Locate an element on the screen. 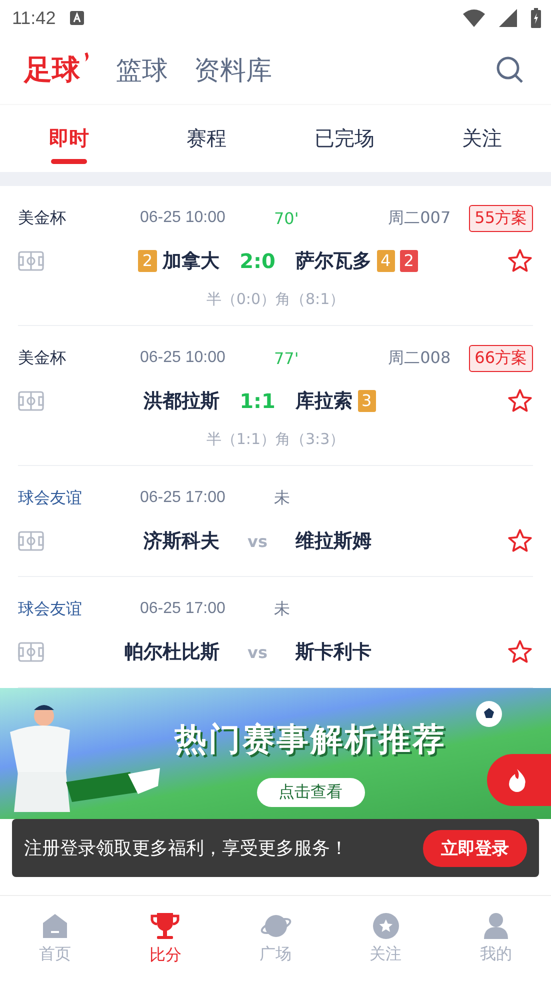 The width and height of the screenshot is (551, 981). nav-item: 比分 is located at coordinates (165, 938).